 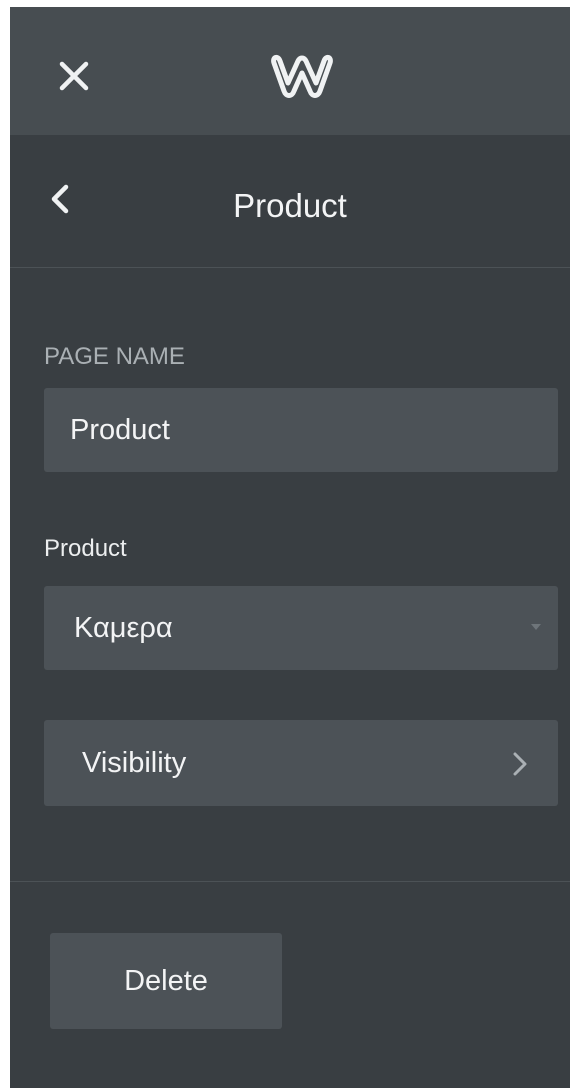 What do you see at coordinates (301, 430) in the screenshot?
I see `page-name-input` at bounding box center [301, 430].